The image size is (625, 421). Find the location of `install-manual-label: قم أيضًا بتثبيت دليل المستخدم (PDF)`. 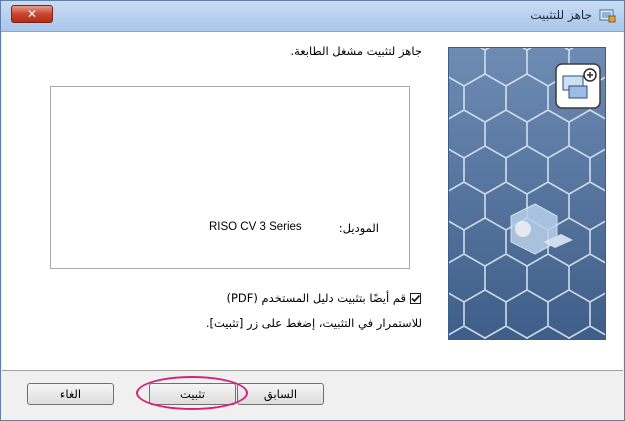

install-manual-label: قم أيضًا بتثبيت دليل المستخدم (PDF) is located at coordinates (316, 298).